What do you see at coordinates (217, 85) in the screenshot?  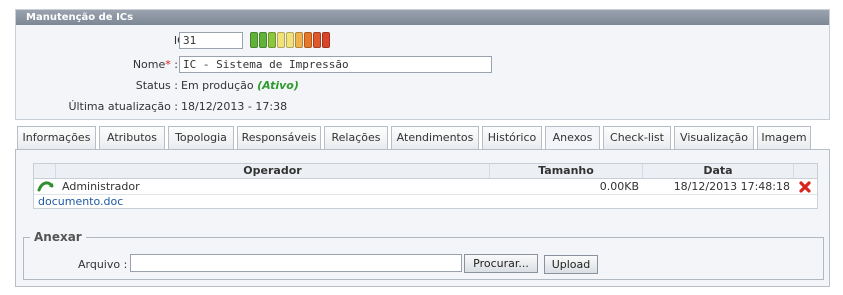 I see `status-value: Em produção` at bounding box center [217, 85].